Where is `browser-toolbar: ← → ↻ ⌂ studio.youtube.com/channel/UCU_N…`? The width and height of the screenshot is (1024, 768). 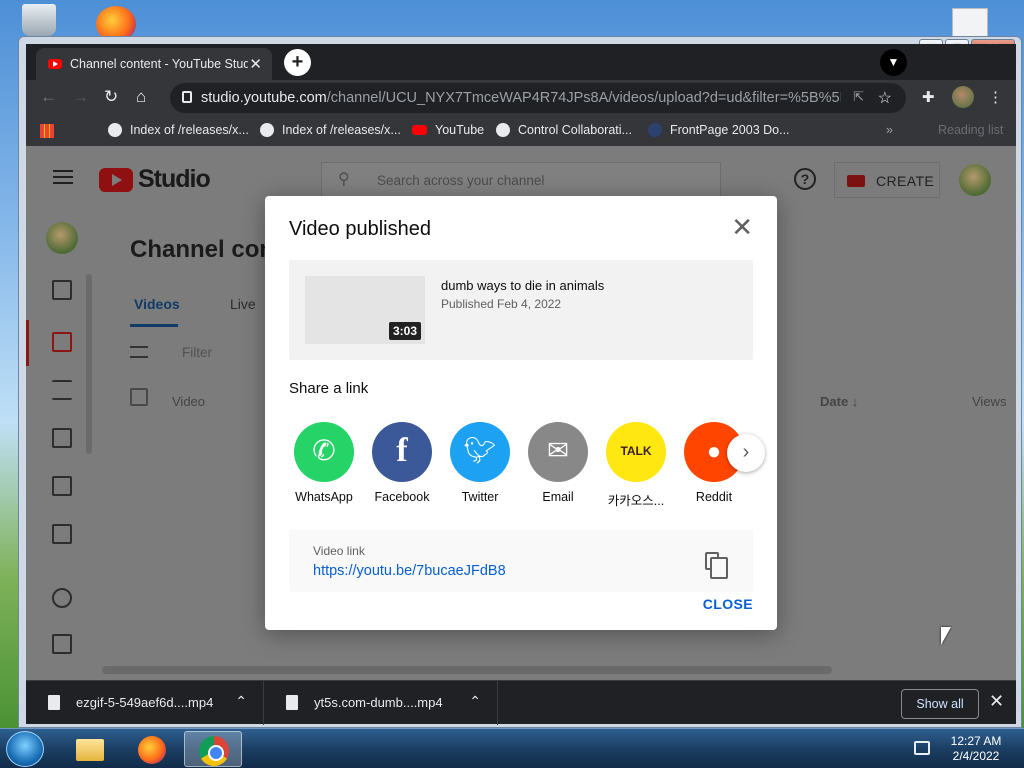
browser-toolbar: ← → ↻ ⌂ studio.youtube.com/channel/UCU_N… is located at coordinates (521, 98).